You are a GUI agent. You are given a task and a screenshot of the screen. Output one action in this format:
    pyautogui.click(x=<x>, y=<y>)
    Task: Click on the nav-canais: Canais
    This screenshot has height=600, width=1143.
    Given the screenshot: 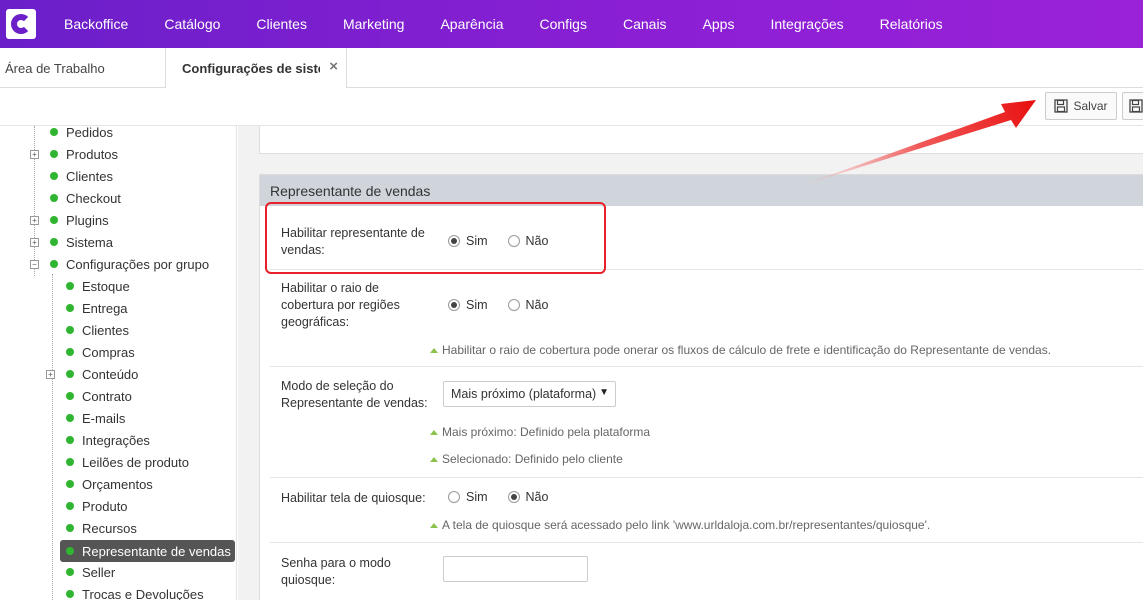 What is the action you would take?
    pyautogui.click(x=645, y=24)
    